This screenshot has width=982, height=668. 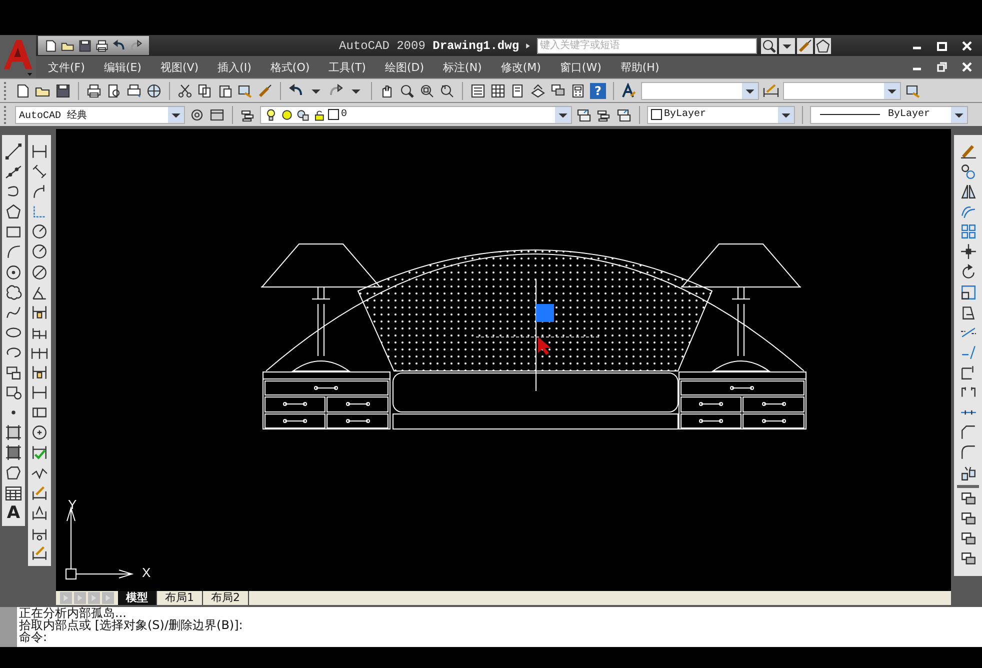 What do you see at coordinates (640, 67) in the screenshot?
I see `menu-item: 帮助(H)` at bounding box center [640, 67].